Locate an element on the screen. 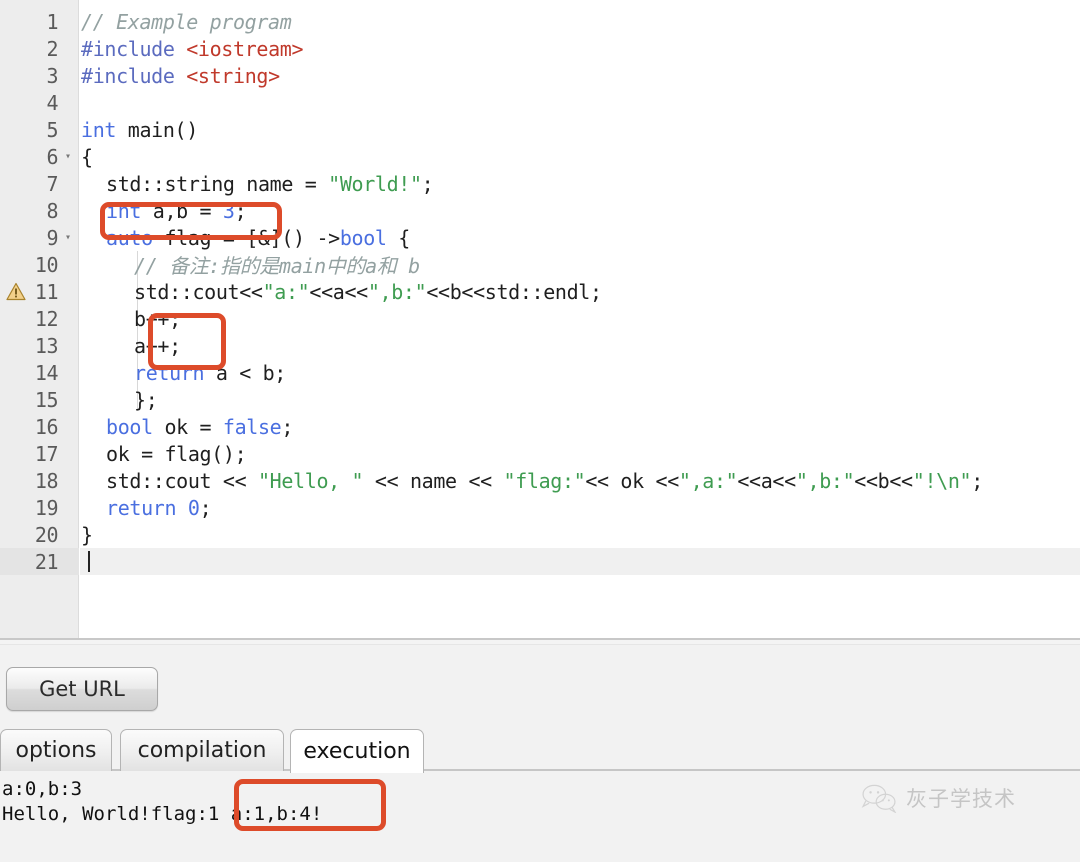 This screenshot has height=862, width=1080. code-line: 17 ok = flag(); is located at coordinates (540, 453).